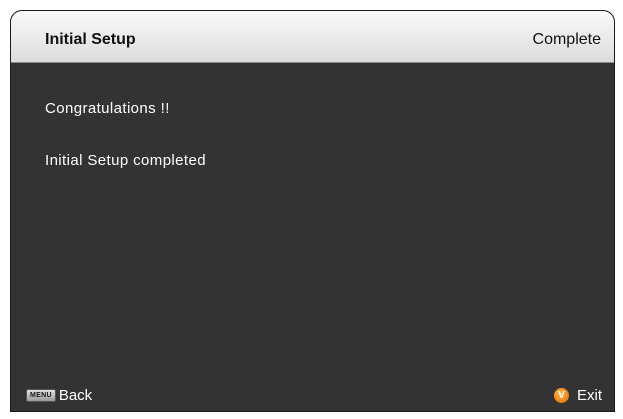 This screenshot has height=419, width=623. I want to click on step-status: Complete, so click(566, 39).